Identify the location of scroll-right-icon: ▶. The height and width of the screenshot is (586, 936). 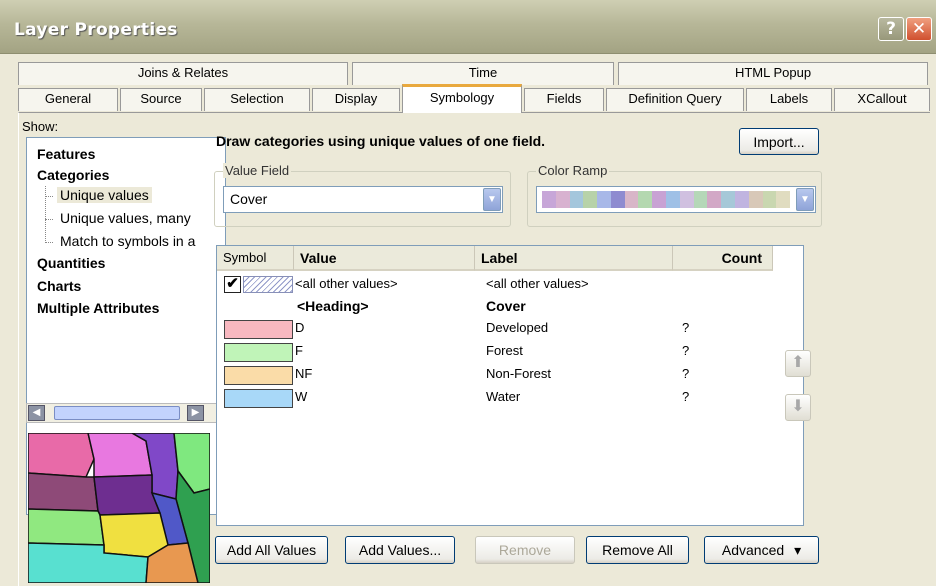
(195, 413).